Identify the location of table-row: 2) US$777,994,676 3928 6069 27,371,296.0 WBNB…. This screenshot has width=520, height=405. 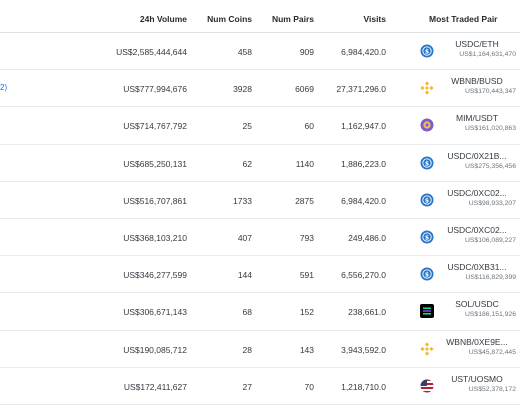
(260, 89).